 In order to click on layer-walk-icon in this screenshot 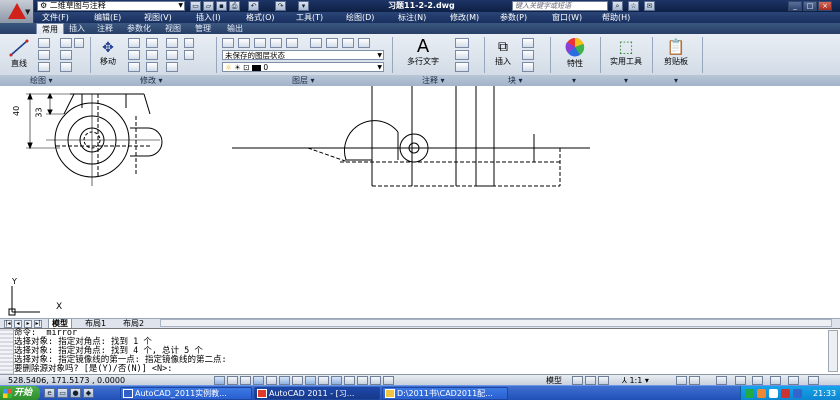, I will do `click(364, 43)`.